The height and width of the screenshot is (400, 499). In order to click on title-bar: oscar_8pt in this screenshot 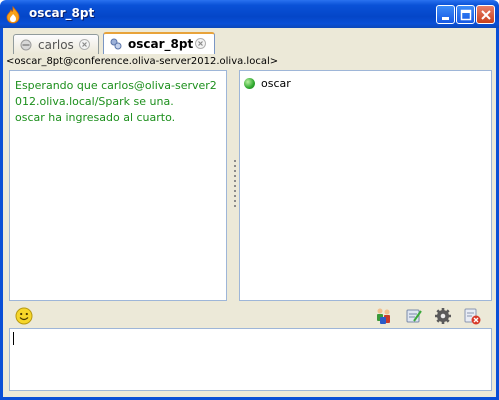, I will do `click(249, 14)`.